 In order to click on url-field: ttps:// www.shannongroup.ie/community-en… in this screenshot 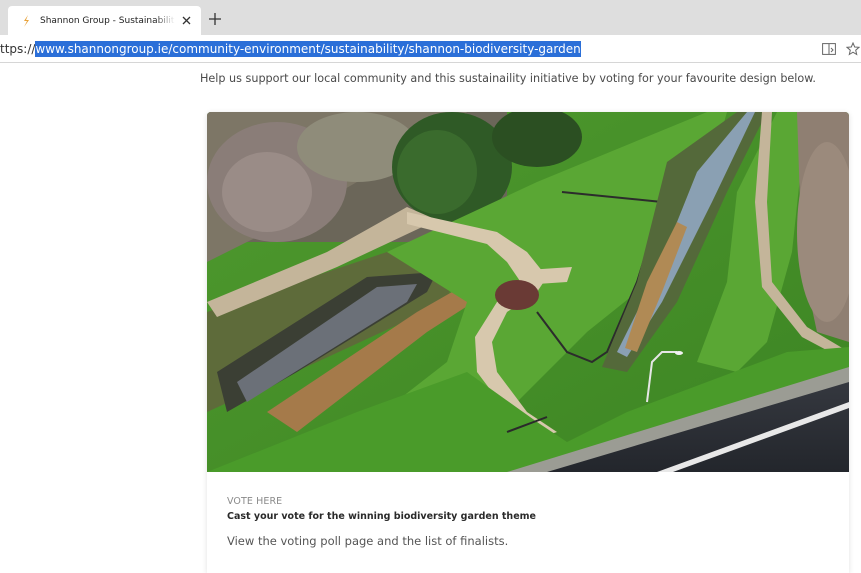, I will do `click(290, 49)`.